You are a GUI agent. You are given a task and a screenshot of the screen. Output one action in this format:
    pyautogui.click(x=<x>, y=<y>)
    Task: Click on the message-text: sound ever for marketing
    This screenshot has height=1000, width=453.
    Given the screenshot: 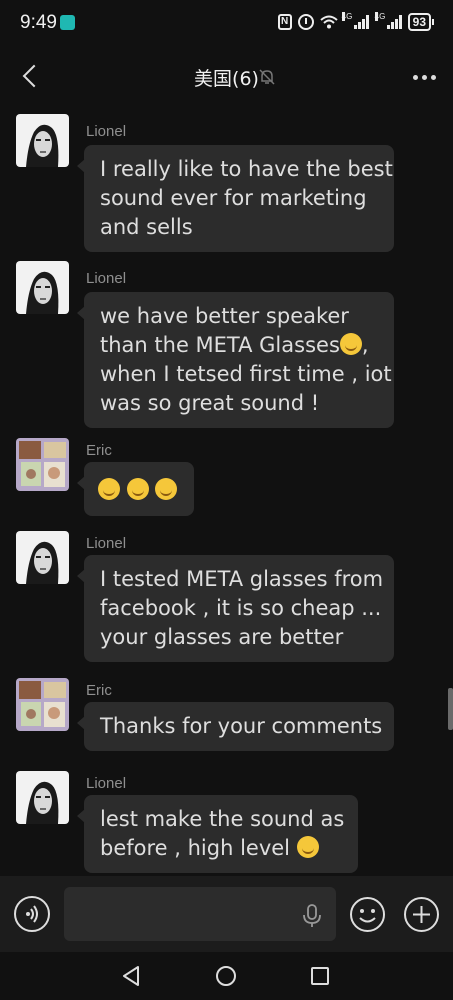 What is the action you would take?
    pyautogui.click(x=233, y=198)
    